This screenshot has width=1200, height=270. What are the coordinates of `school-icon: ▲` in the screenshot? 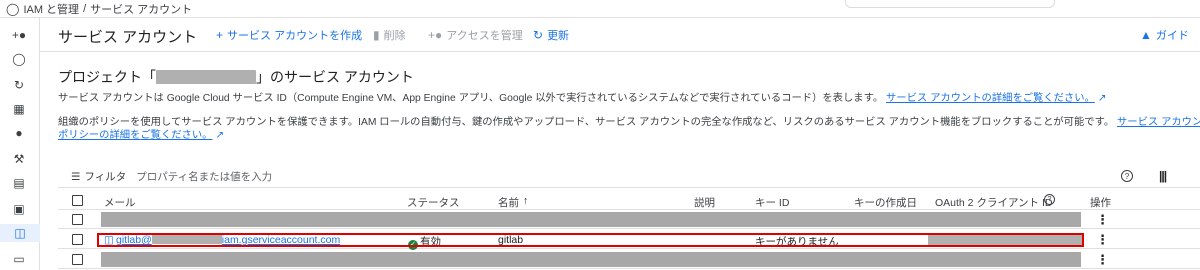 It's located at (1146, 35).